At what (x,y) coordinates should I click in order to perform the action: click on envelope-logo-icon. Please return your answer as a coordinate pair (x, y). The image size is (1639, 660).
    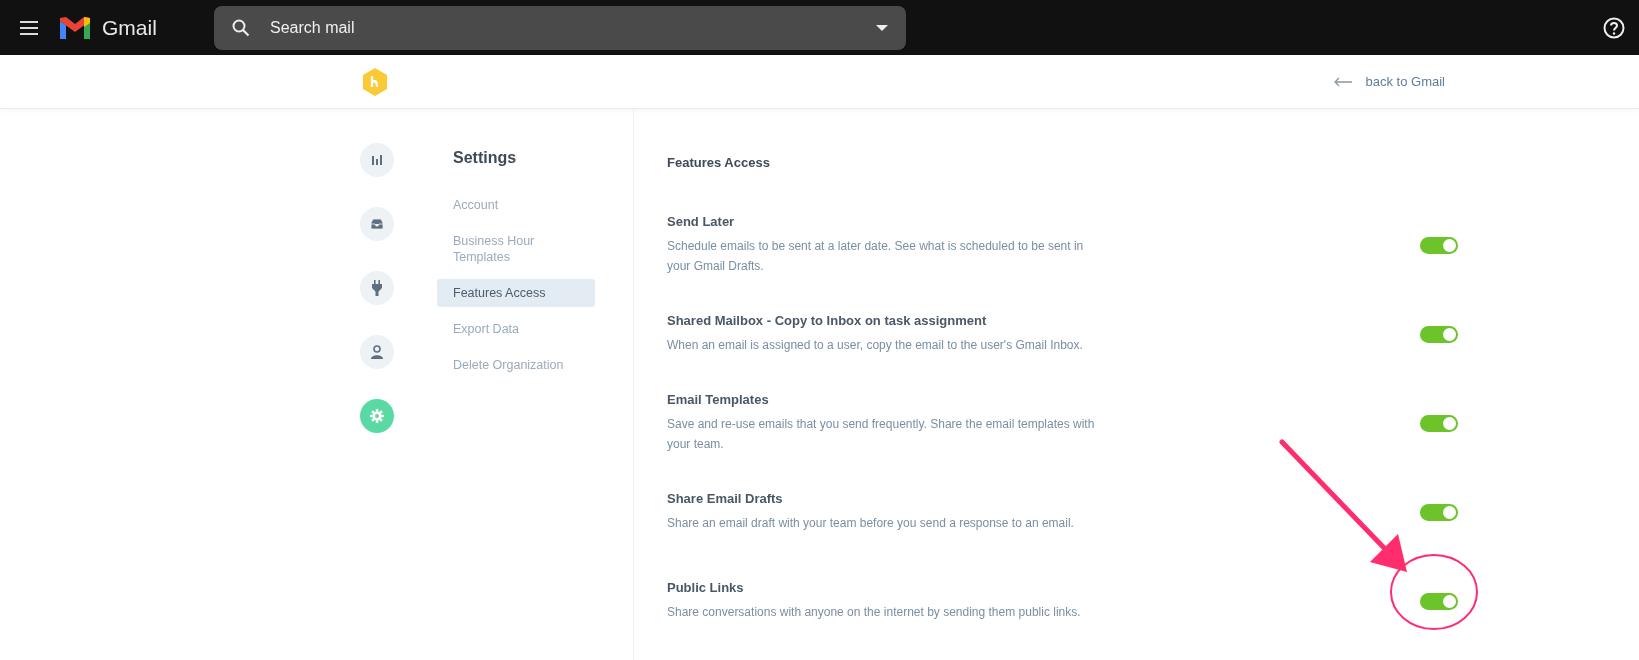
    Looking at the image, I should click on (75, 27).